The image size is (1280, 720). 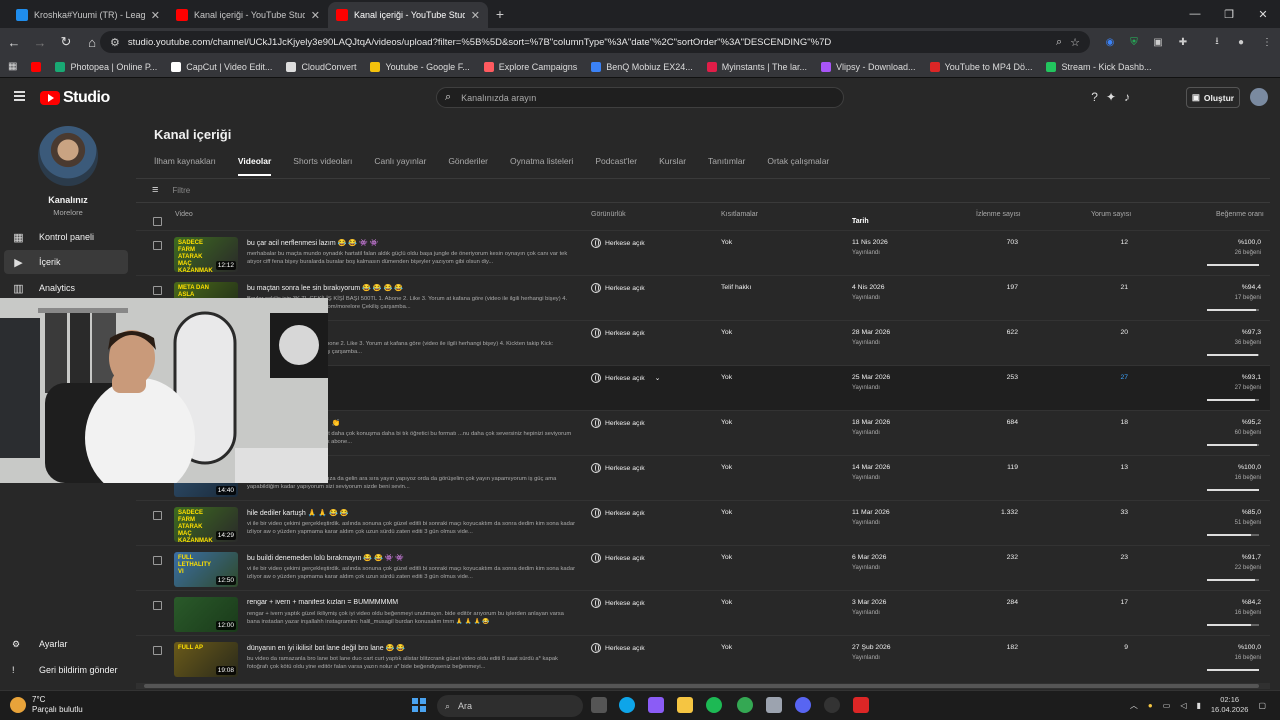 What do you see at coordinates (1275, 403) in the screenshot?
I see `vertical-scrollbar` at bounding box center [1275, 403].